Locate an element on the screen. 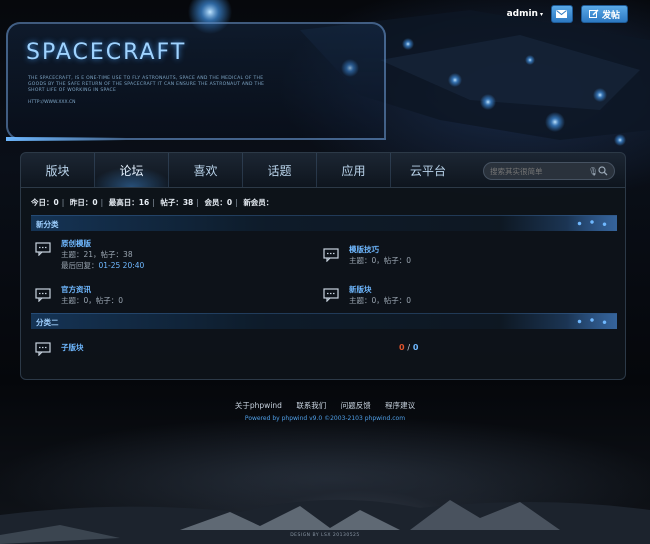 This screenshot has height=544, width=650. forum-item: 官方资讯 主题：0，帖子：0 is located at coordinates (79, 295).